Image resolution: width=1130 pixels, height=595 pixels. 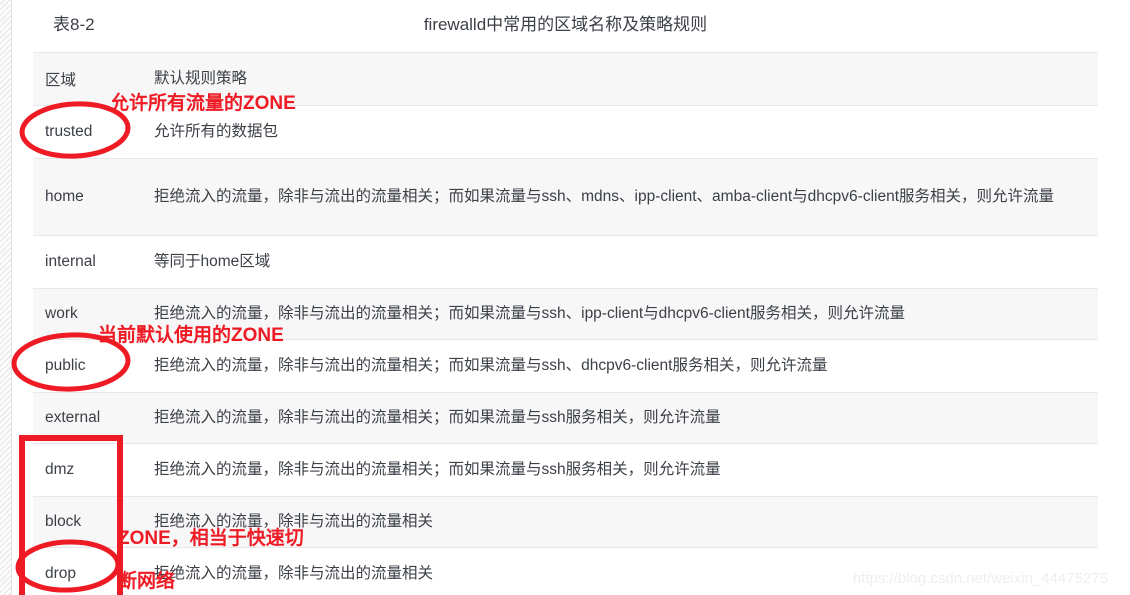 What do you see at coordinates (624, 262) in the screenshot?
I see `policy-cell-internal: 等同于home区域` at bounding box center [624, 262].